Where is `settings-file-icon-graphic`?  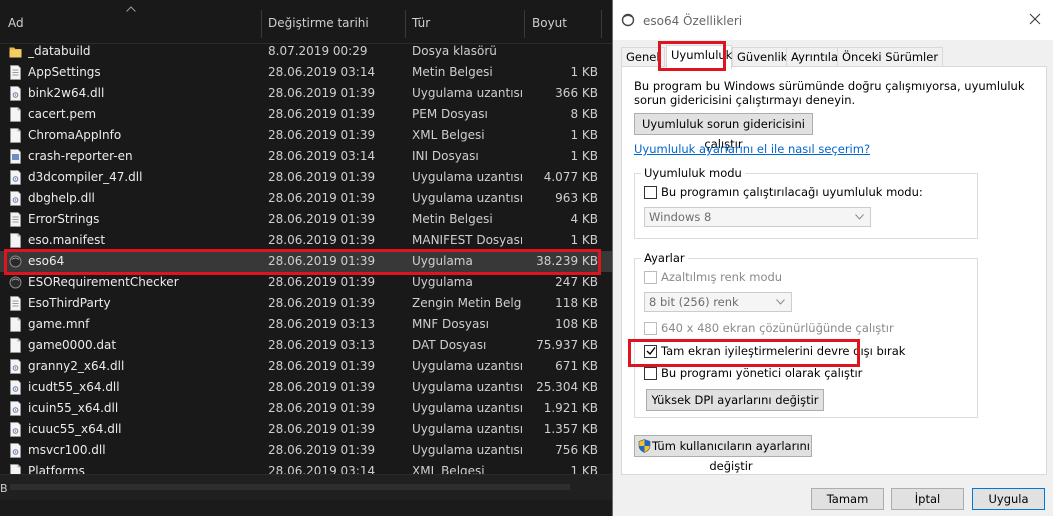 settings-file-icon-graphic is located at coordinates (15, 156).